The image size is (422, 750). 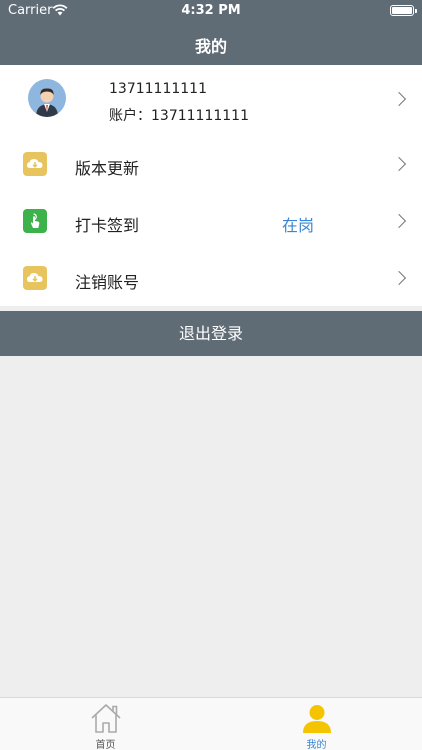 What do you see at coordinates (210, 46) in the screenshot?
I see `page-title: 我的` at bounding box center [210, 46].